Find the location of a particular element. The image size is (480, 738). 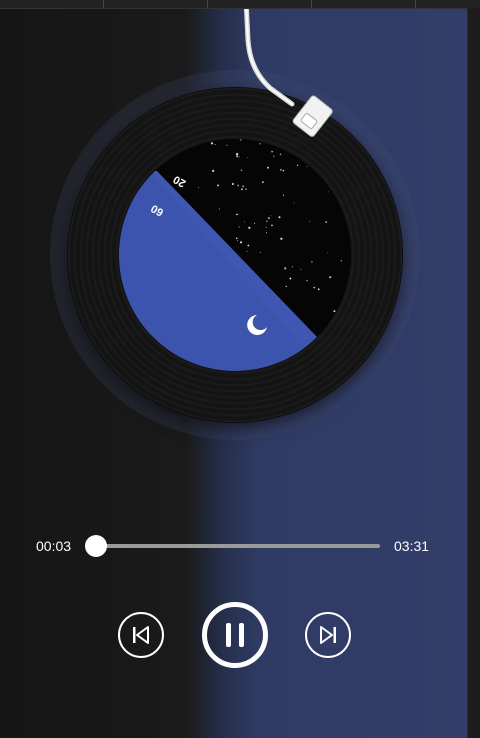

scrollbar is located at coordinates (473, 373).